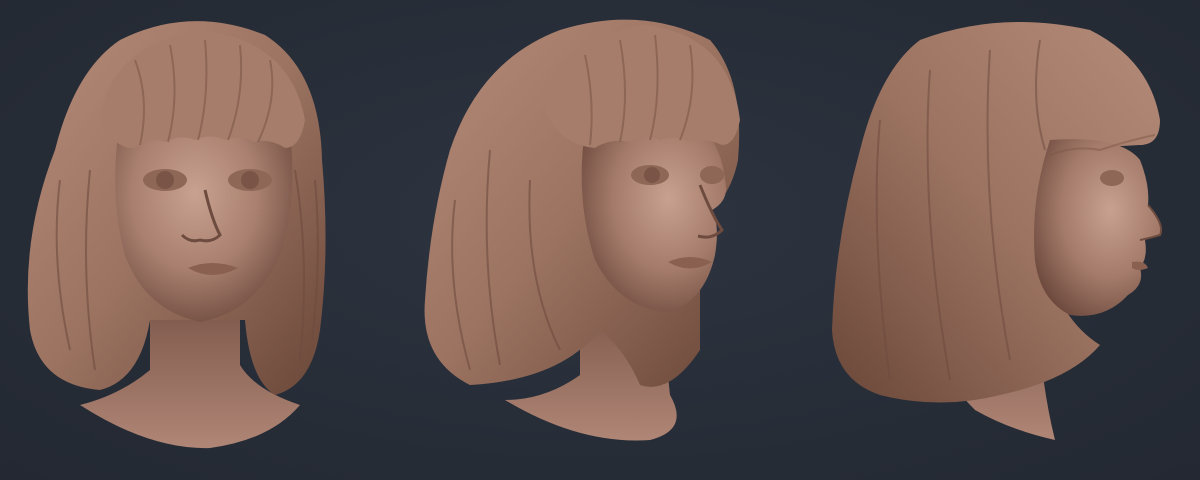 The image size is (1200, 480). What do you see at coordinates (1112, 178) in the screenshot?
I see `profile-eye` at bounding box center [1112, 178].